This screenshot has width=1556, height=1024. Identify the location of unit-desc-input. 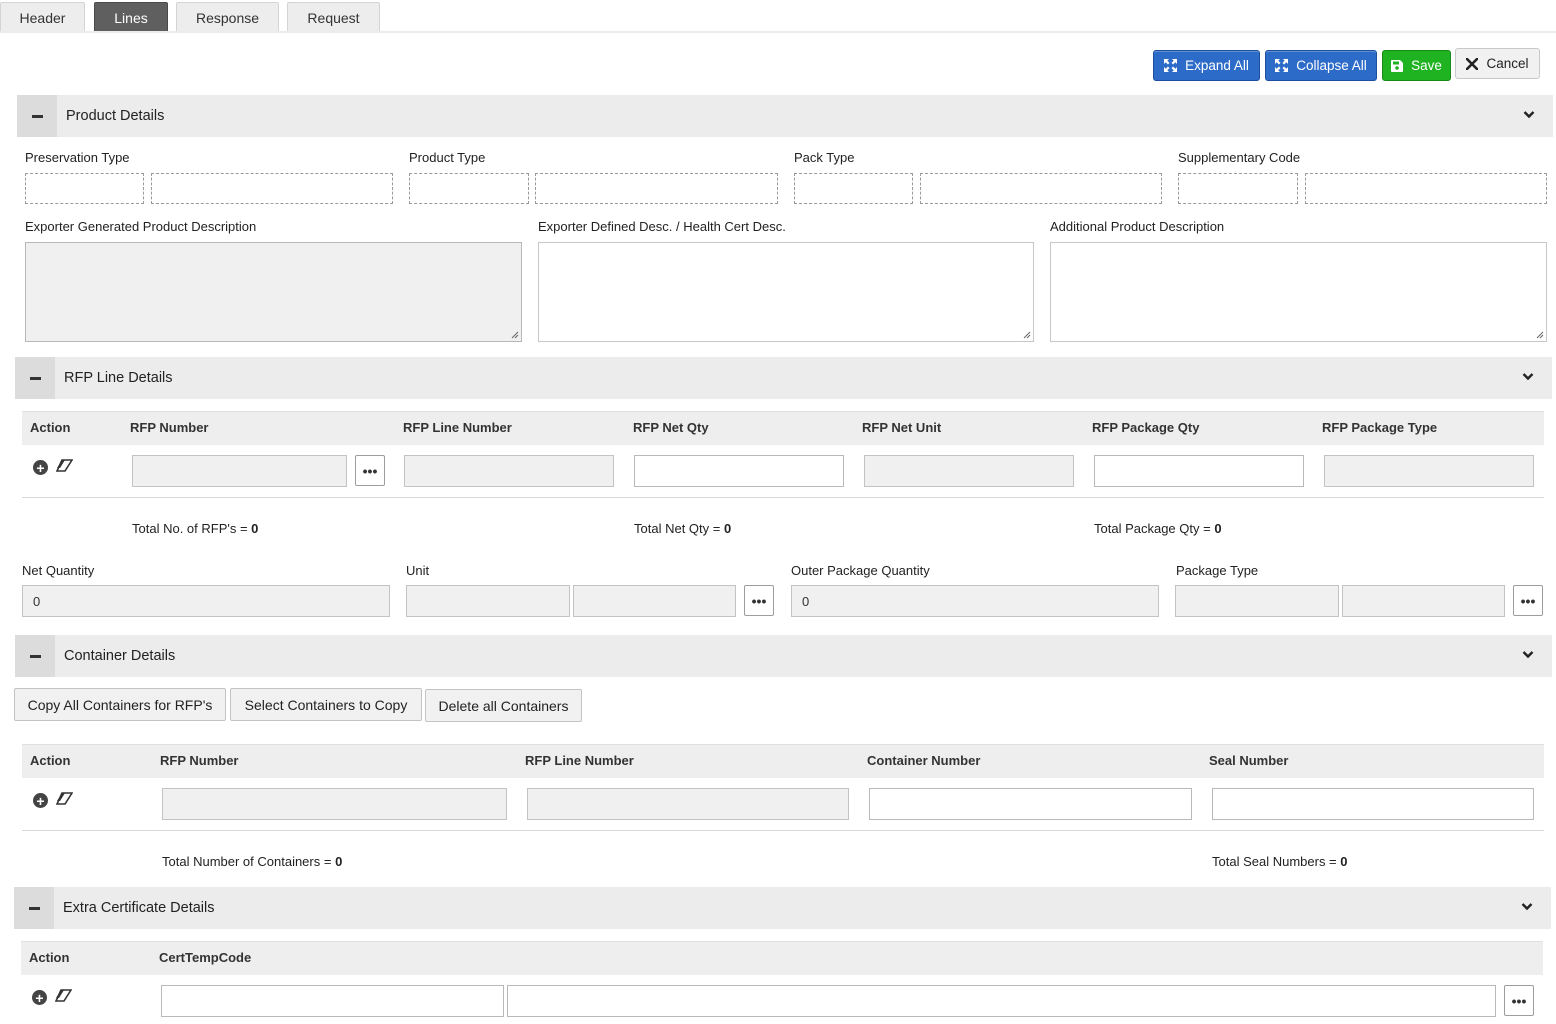
(654, 601).